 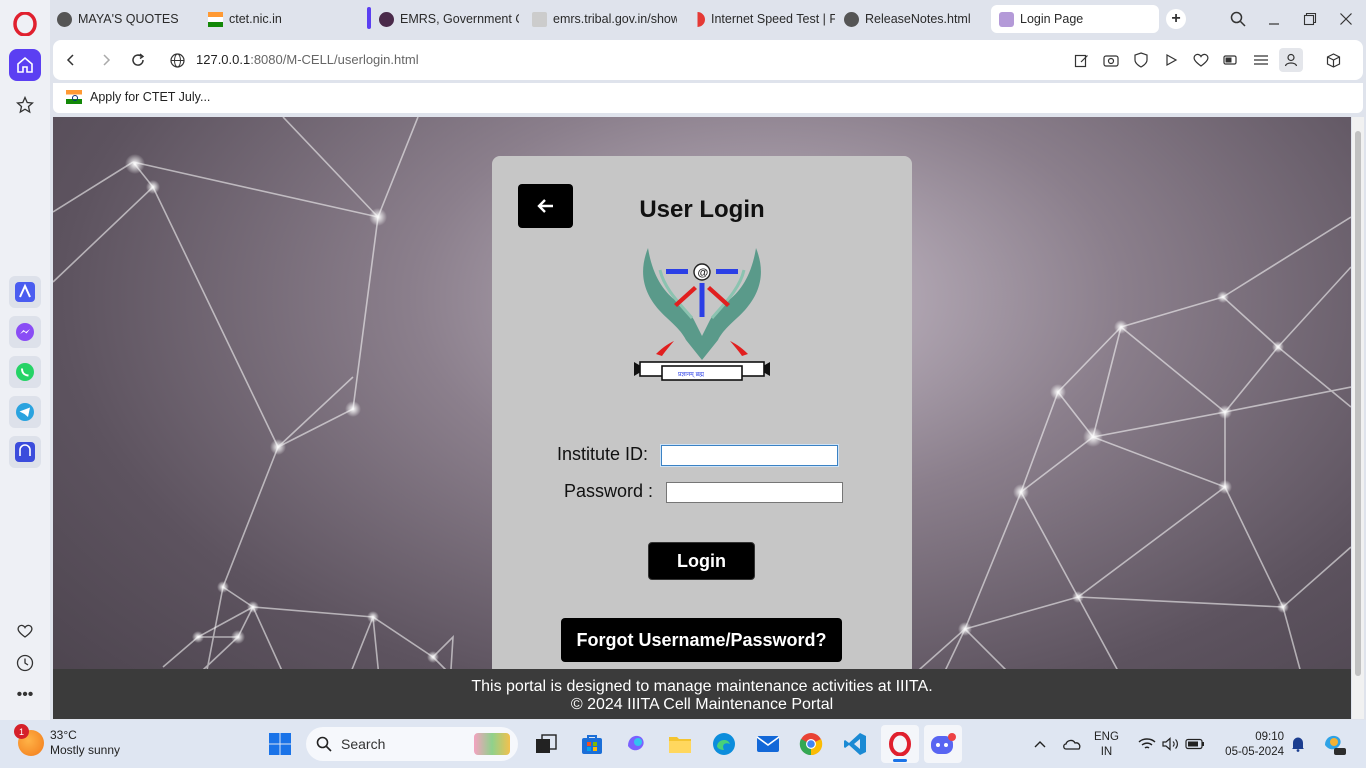 What do you see at coordinates (177, 60) in the screenshot?
I see `site-info-globe-icon` at bounding box center [177, 60].